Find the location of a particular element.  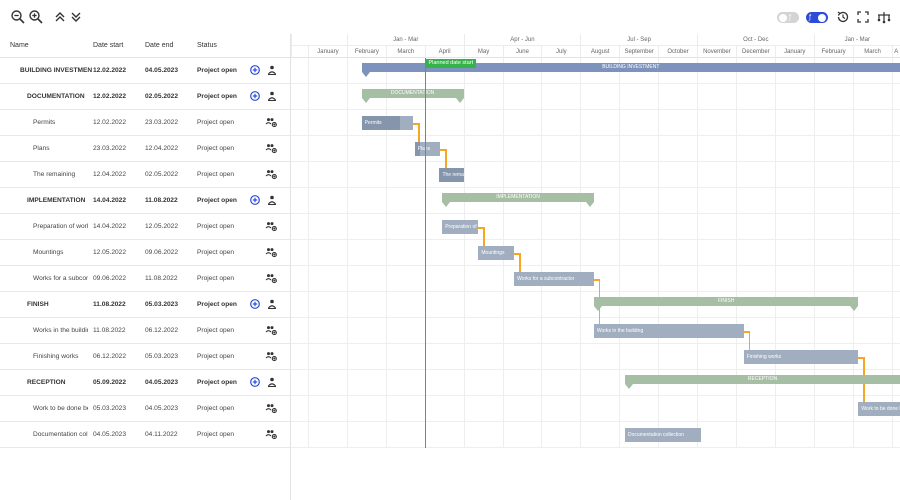

toggle-glyph-icon: ƒ is located at coordinates (810, 17).